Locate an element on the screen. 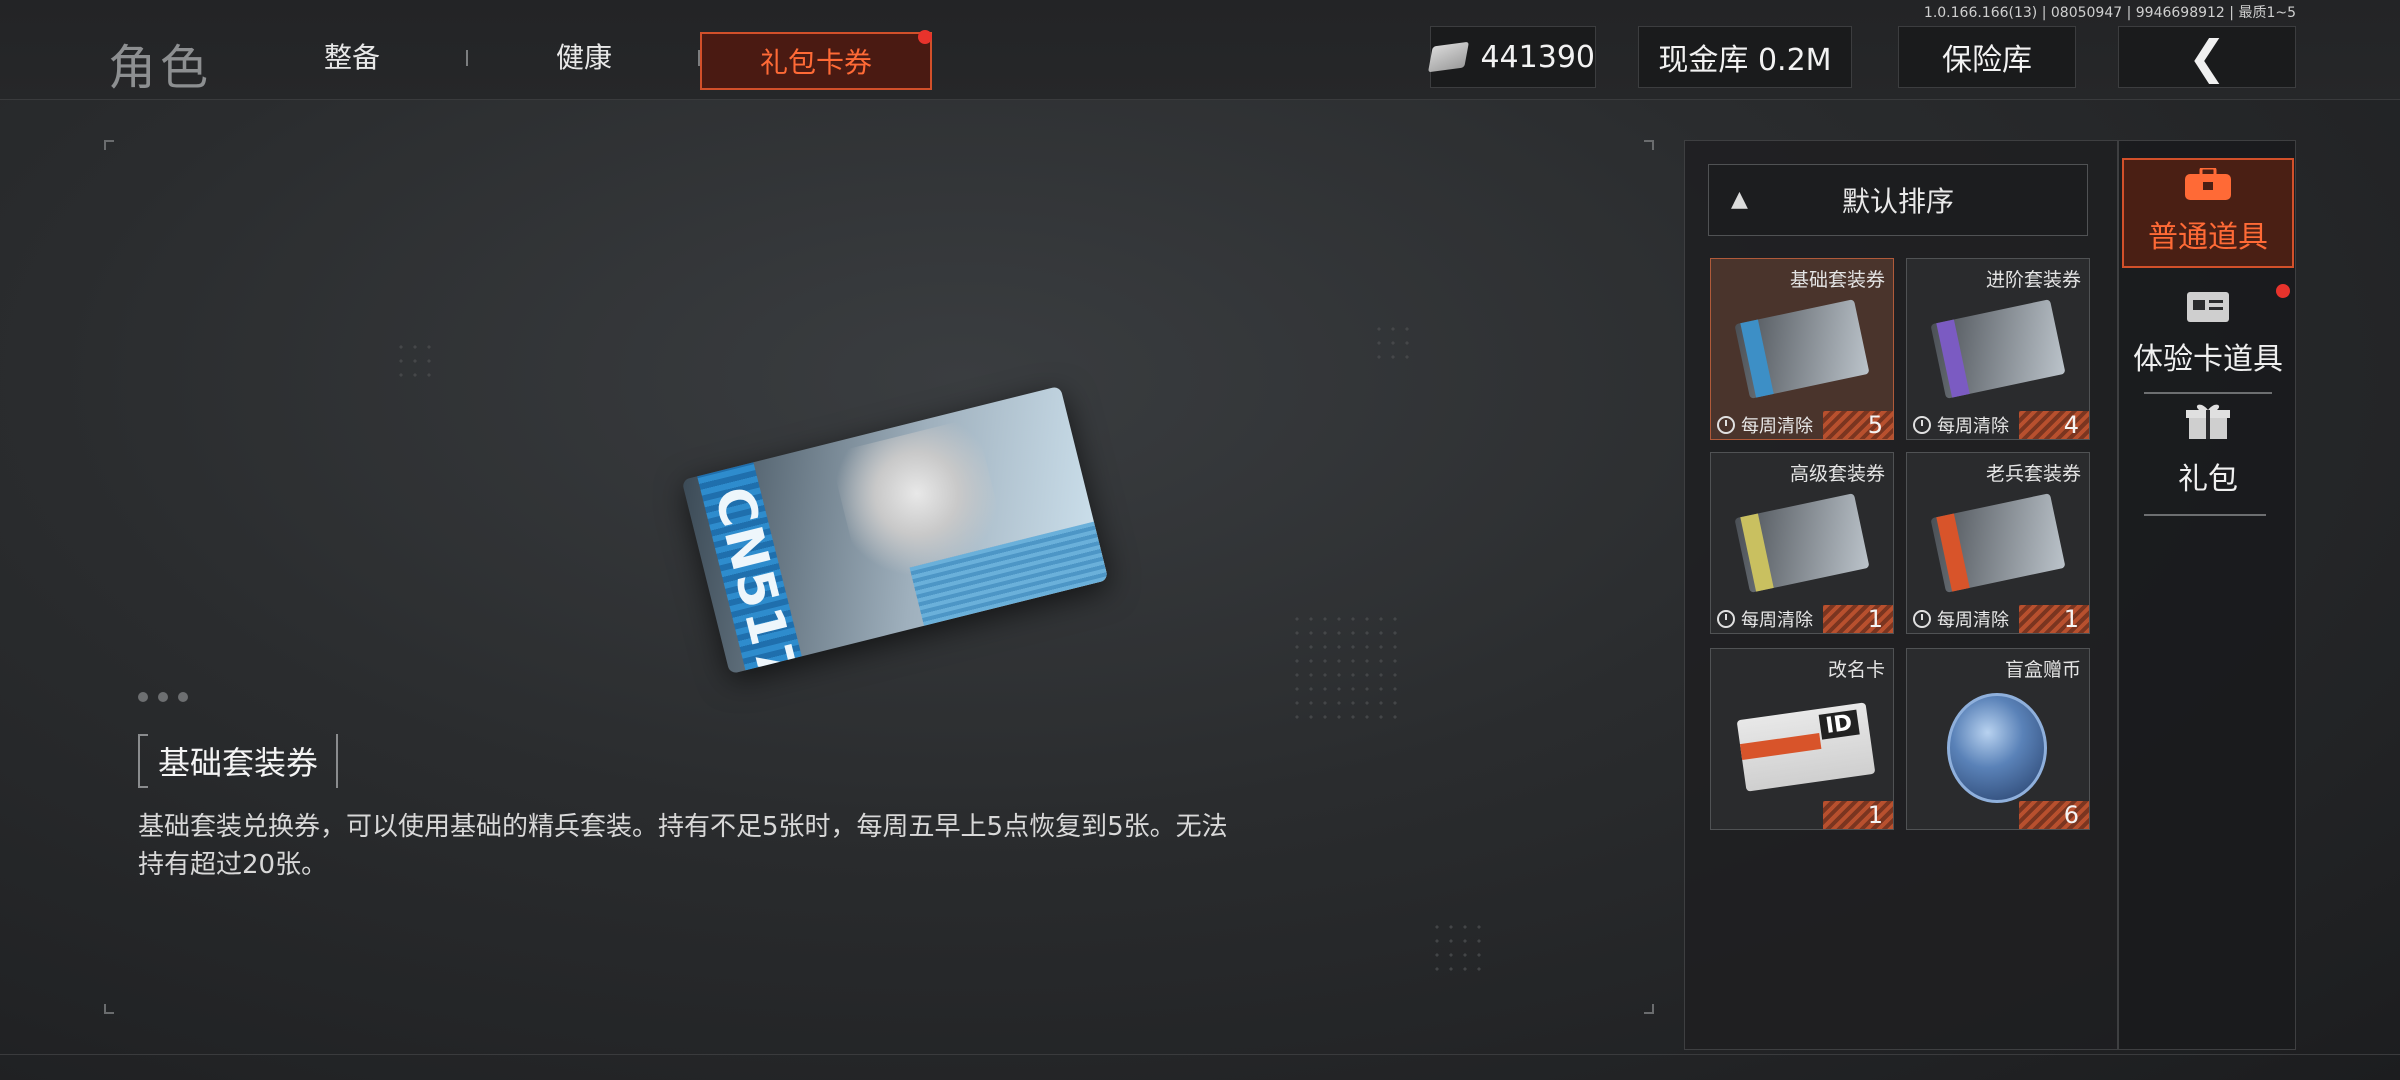 The image size is (2400, 1080). id-card-icon: ID is located at coordinates (1806, 747).